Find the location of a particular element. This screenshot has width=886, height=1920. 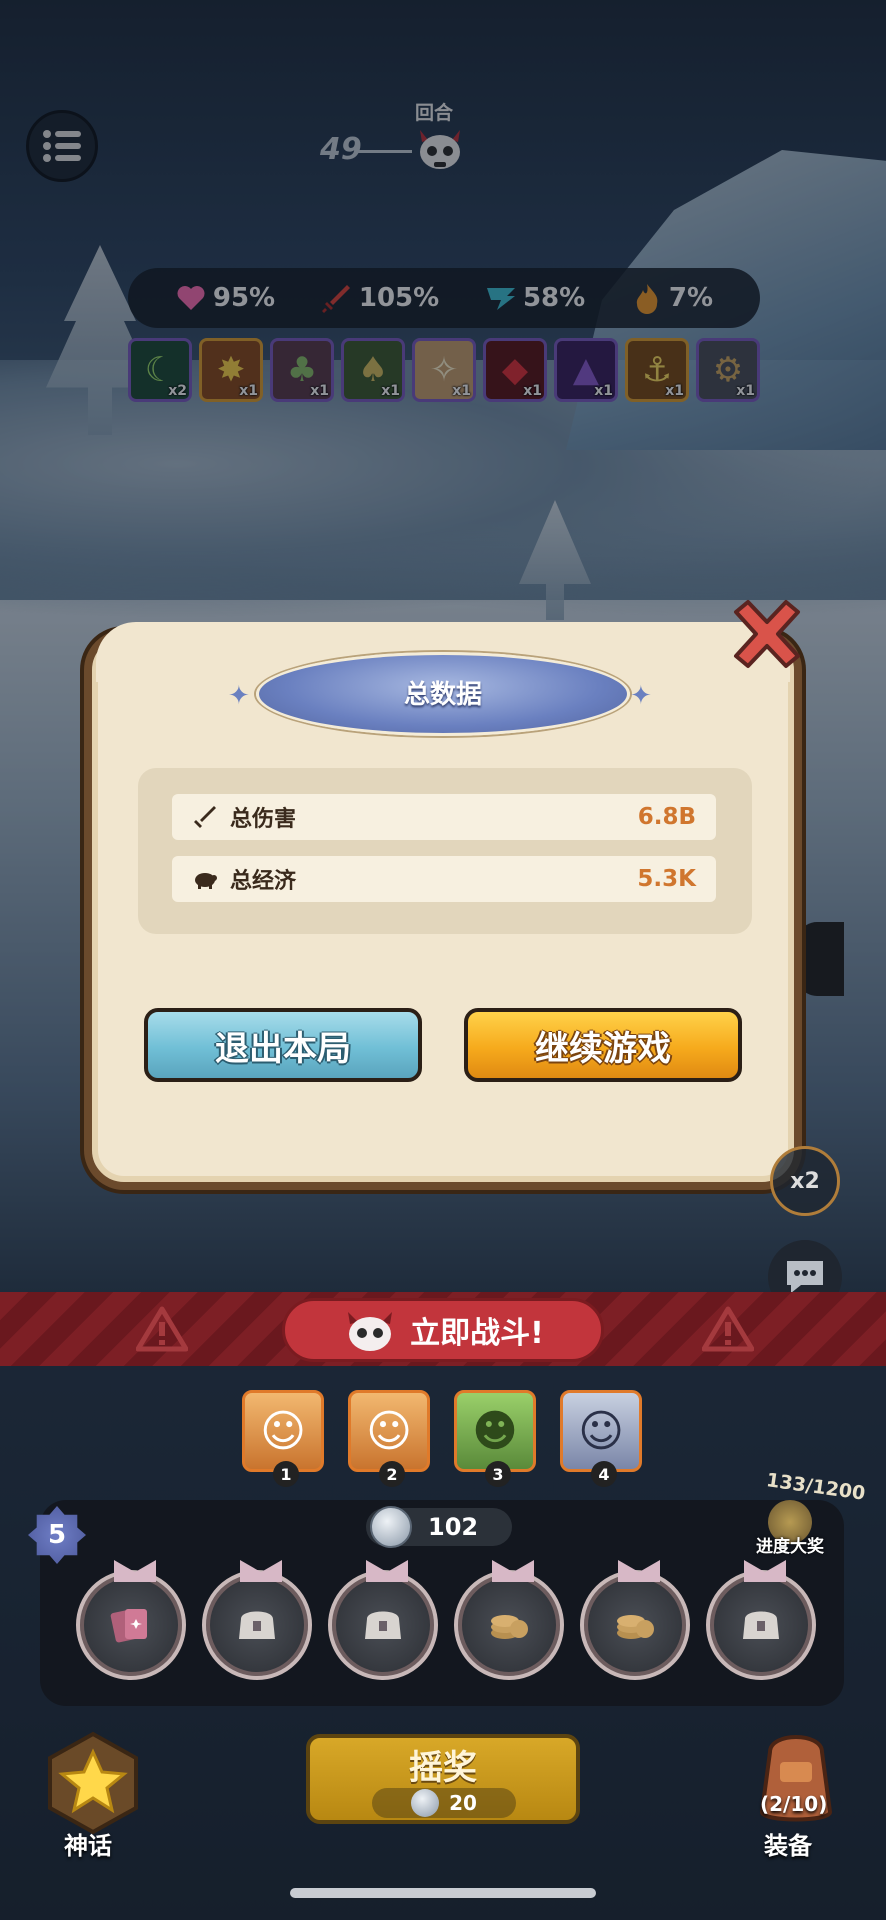

item-slot-card is located at coordinates (131, 1620).